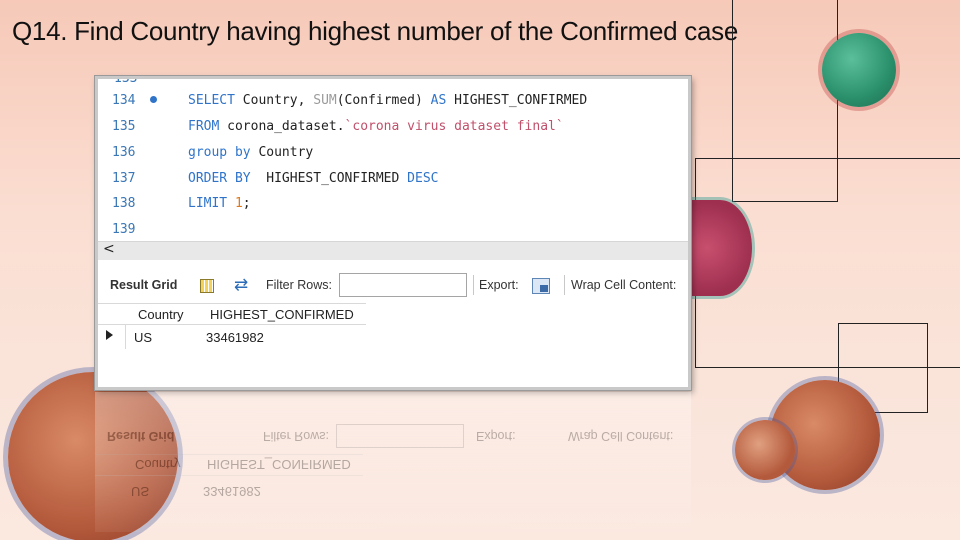 This screenshot has width=960, height=540. Describe the element at coordinates (143, 285) in the screenshot. I see `result-grid-tab: Result Grid` at that location.